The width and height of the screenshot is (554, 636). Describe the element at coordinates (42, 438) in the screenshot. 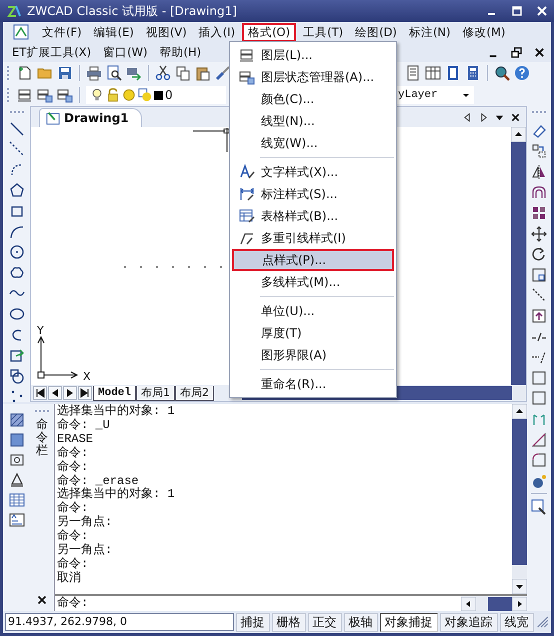

I see `panel-title: 命令栏` at that location.